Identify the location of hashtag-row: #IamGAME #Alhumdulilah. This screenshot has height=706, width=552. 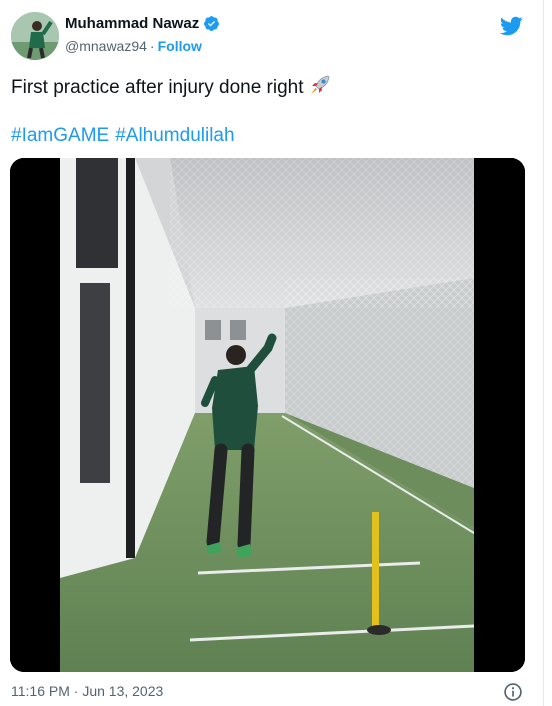
(126, 136).